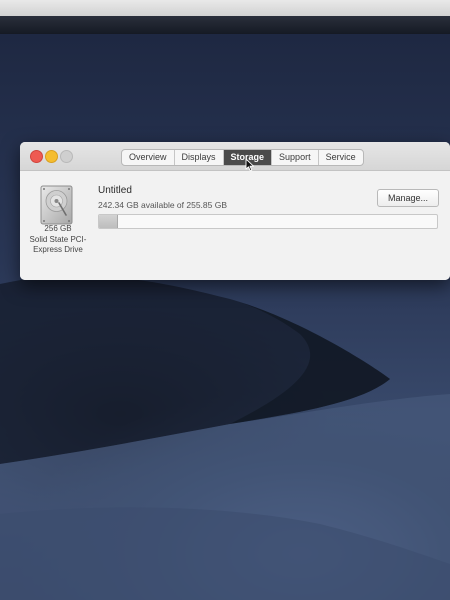  What do you see at coordinates (295, 157) in the screenshot?
I see `tab-support: Support` at bounding box center [295, 157].